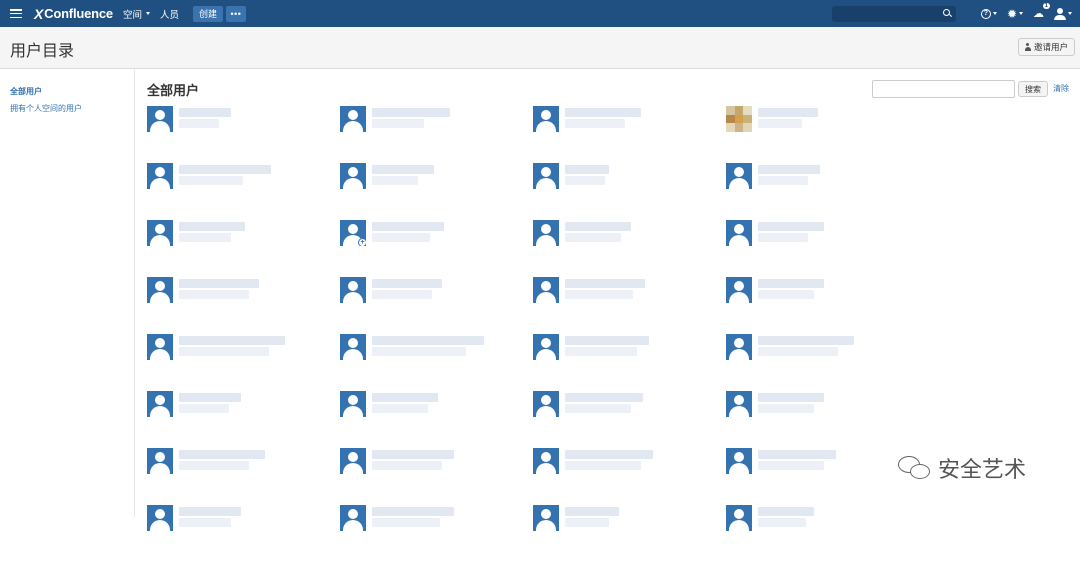  What do you see at coordinates (1061, 88) in the screenshot?
I see `clear-link: 清除` at bounding box center [1061, 88].